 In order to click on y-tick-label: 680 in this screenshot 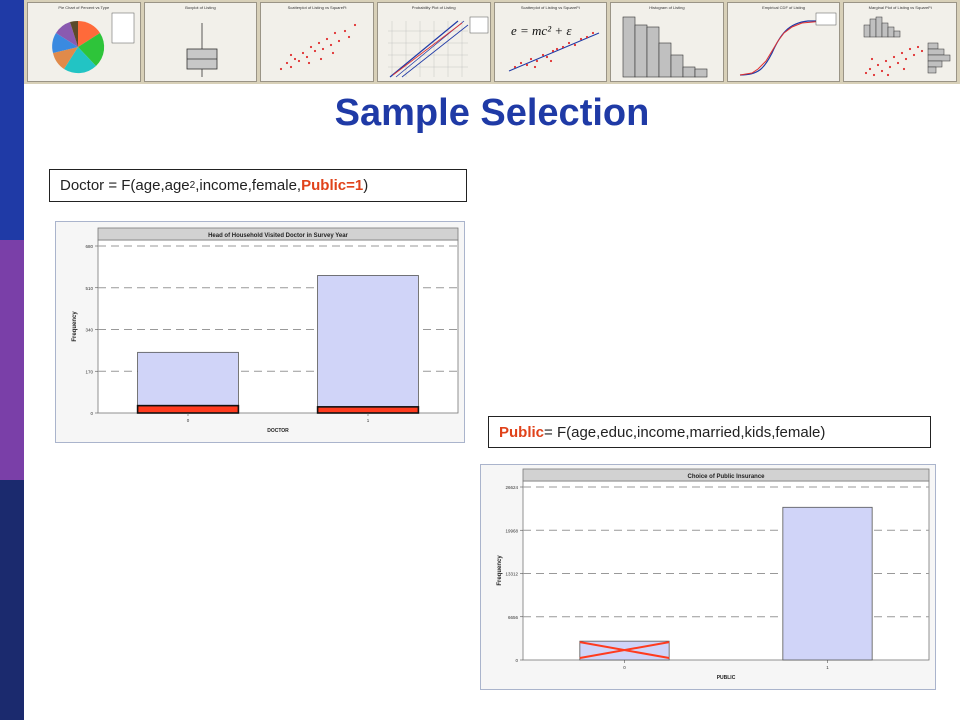, I will do `click(89, 246)`.